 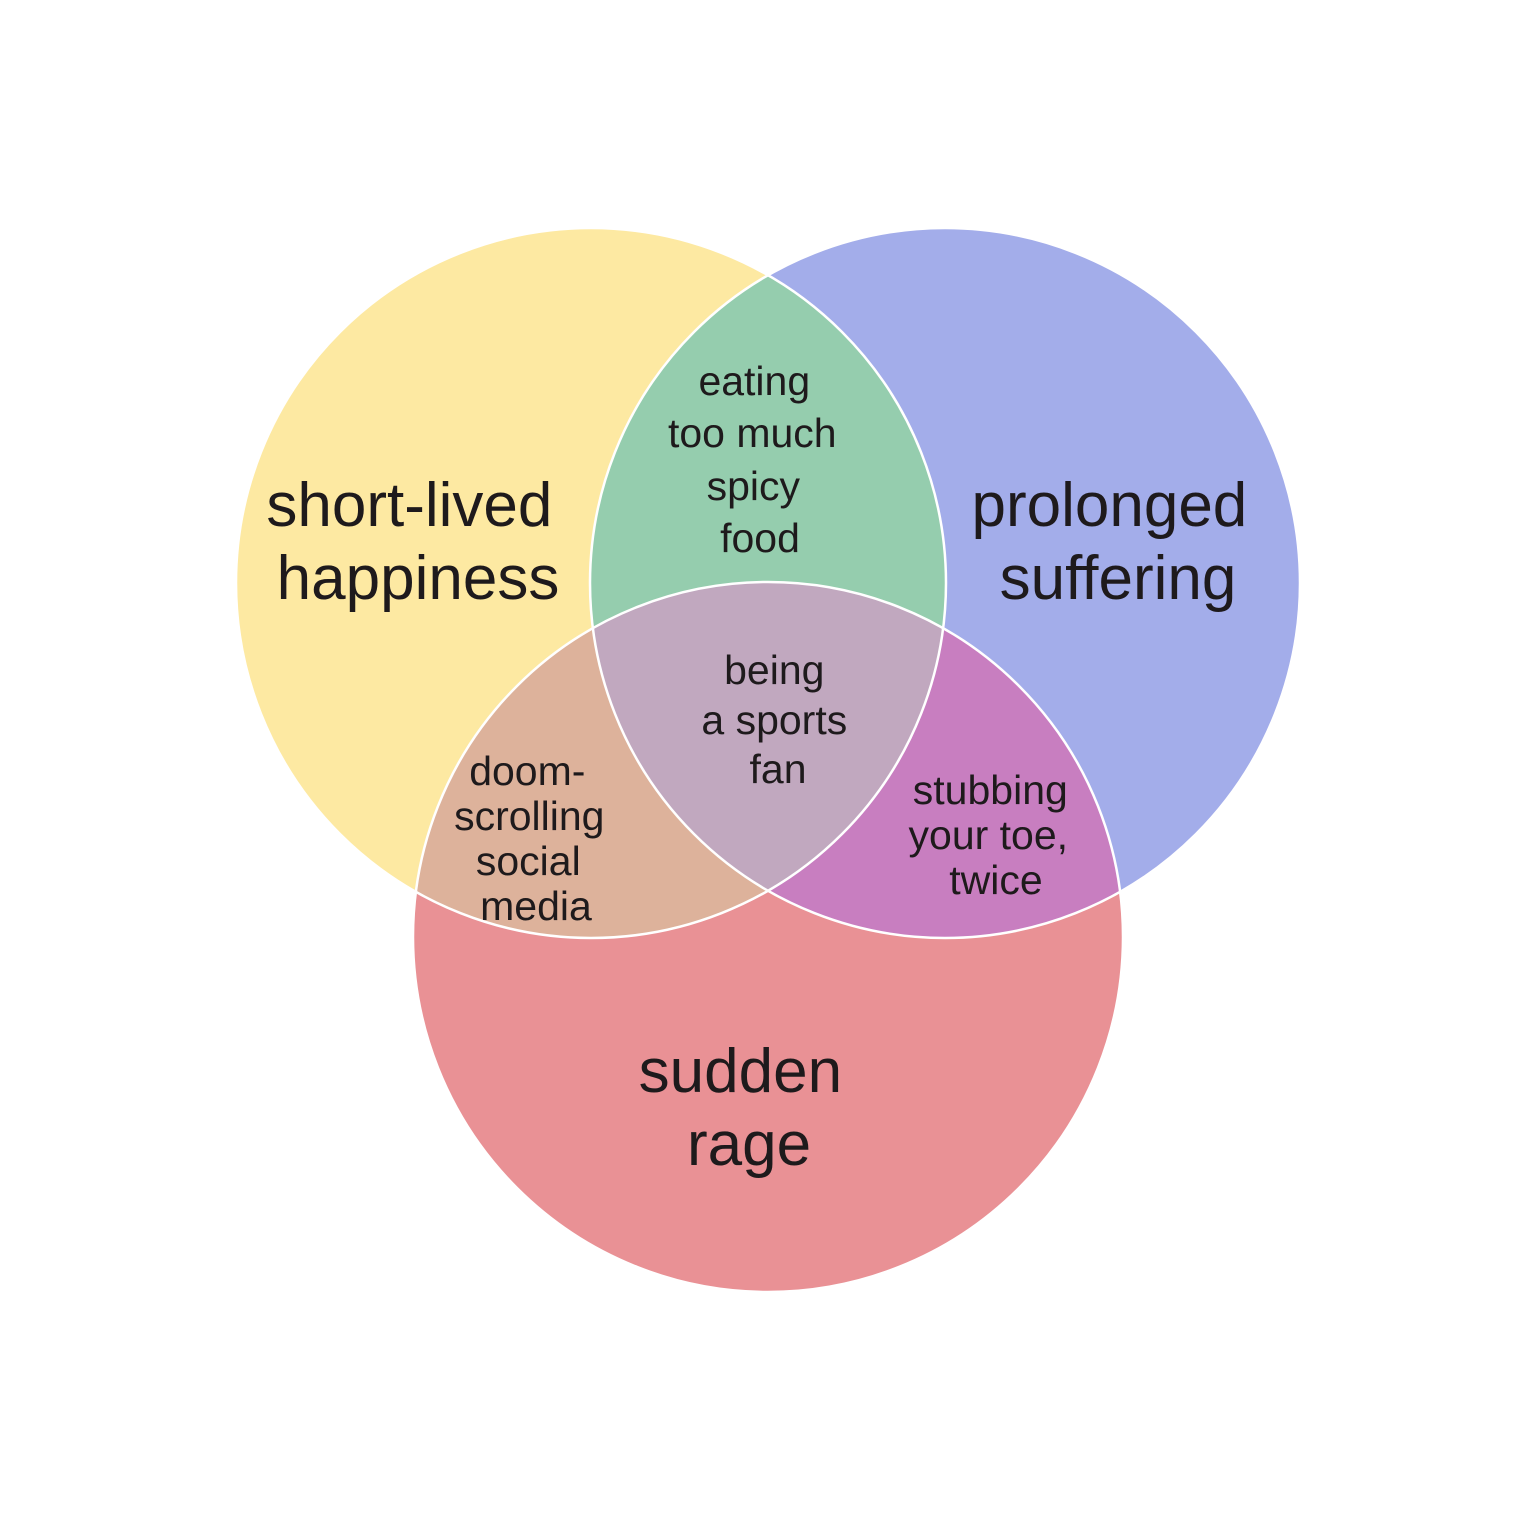 I want to click on label-line: media, so click(x=536, y=906).